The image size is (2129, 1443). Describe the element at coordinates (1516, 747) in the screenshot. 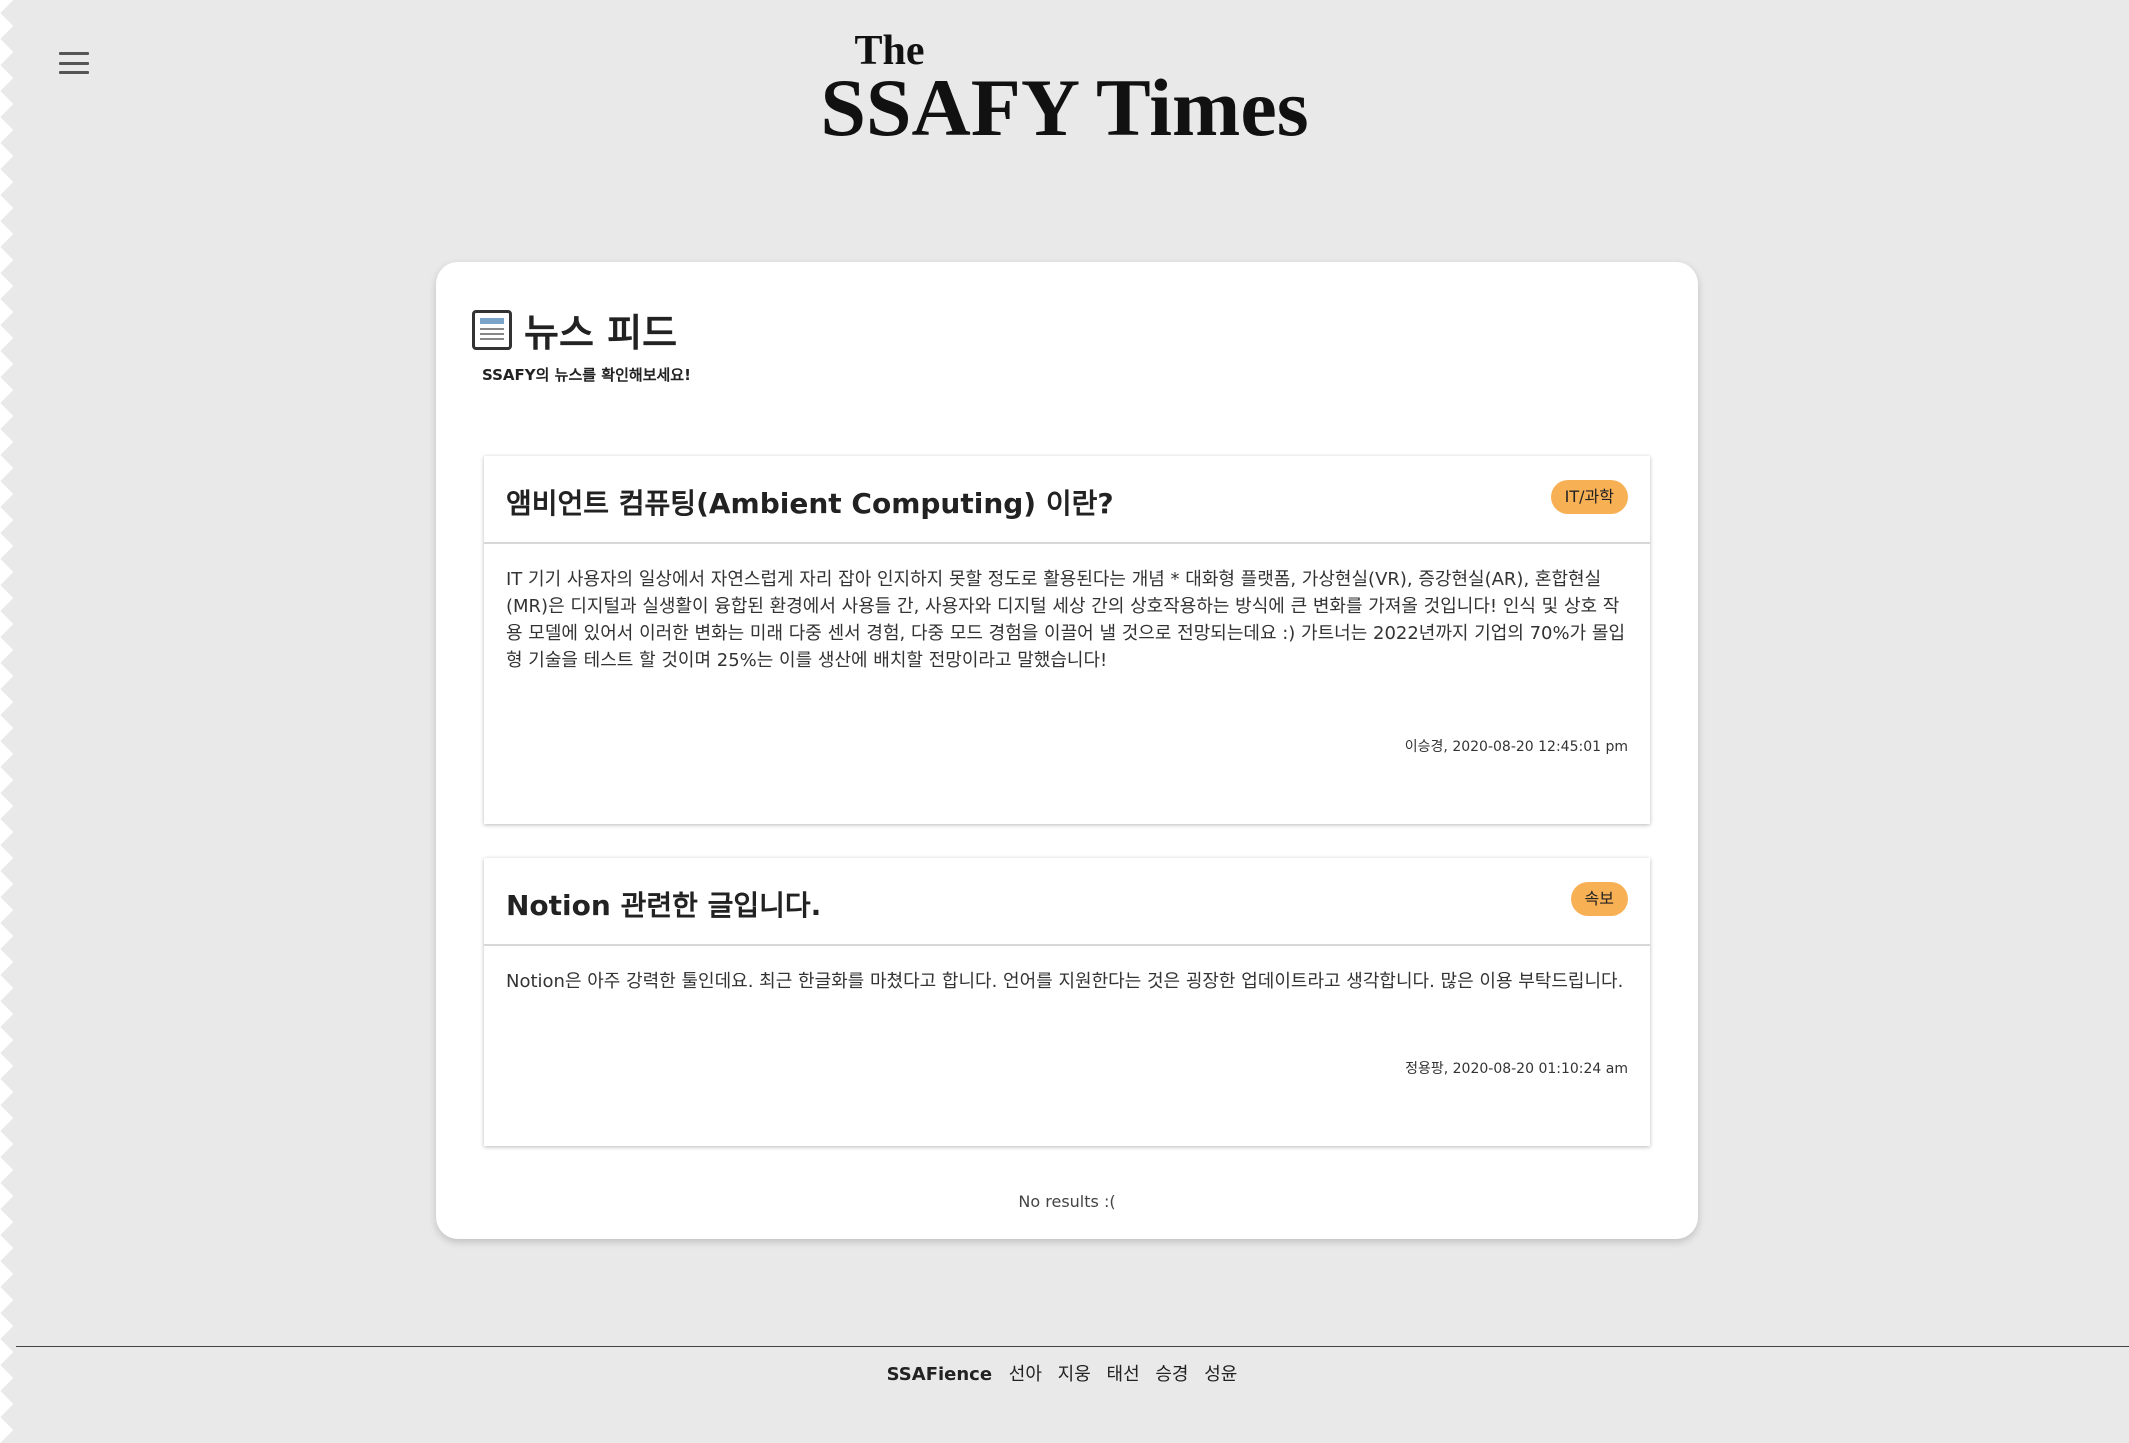

I see `article-meta: 이승경, 2020-08-20 12:45:01 pm` at that location.